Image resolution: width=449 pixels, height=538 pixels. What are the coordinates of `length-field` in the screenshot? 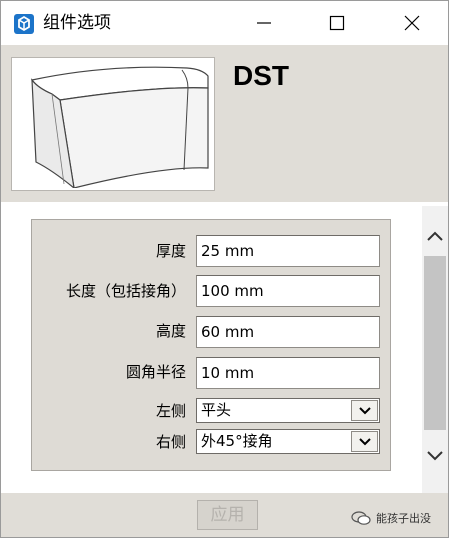 It's located at (288, 291).